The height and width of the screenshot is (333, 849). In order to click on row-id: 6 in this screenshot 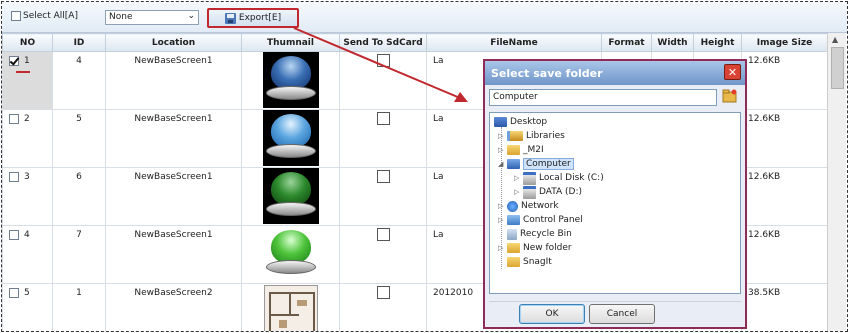, I will do `click(79, 196)`.